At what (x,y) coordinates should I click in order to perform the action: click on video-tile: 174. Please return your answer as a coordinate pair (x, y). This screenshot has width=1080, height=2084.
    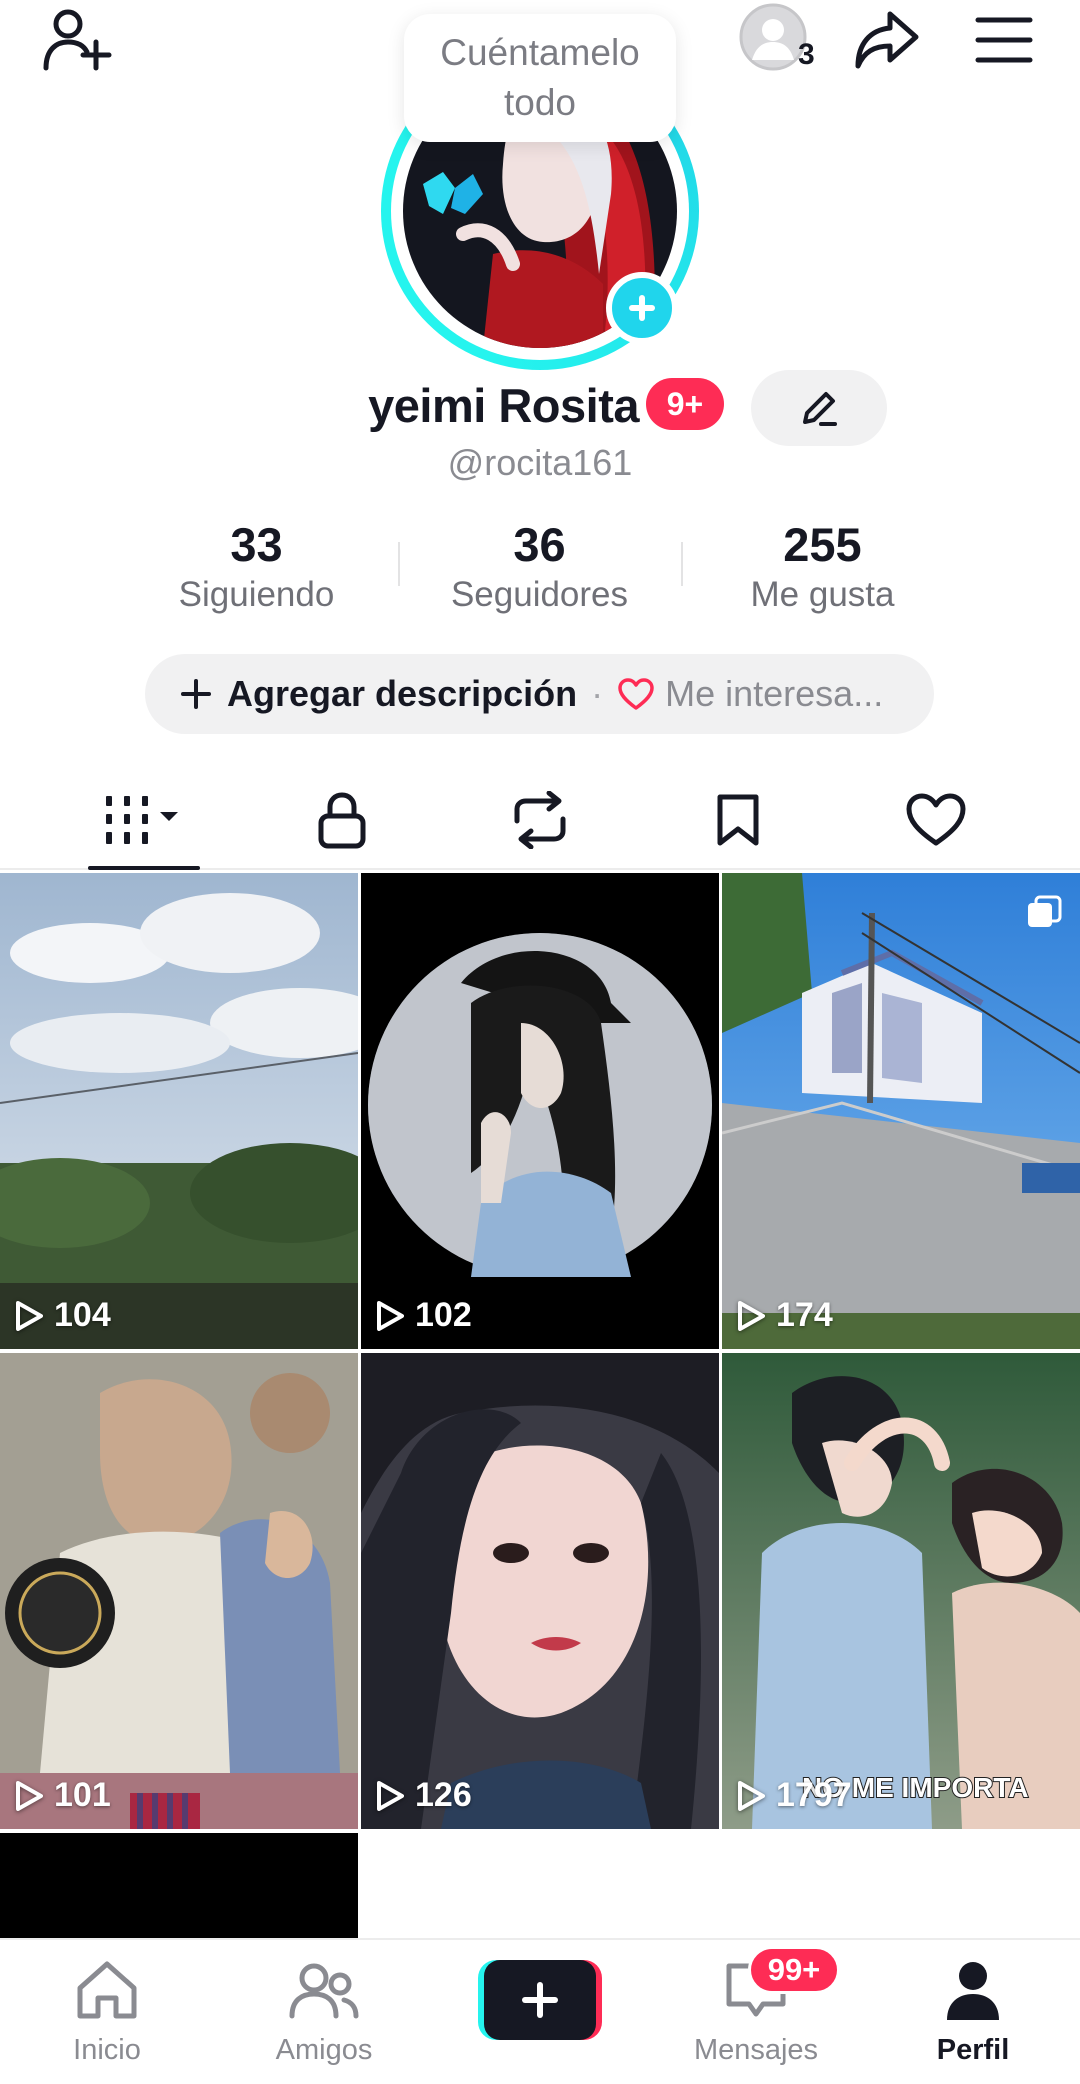
    Looking at the image, I should click on (901, 1111).